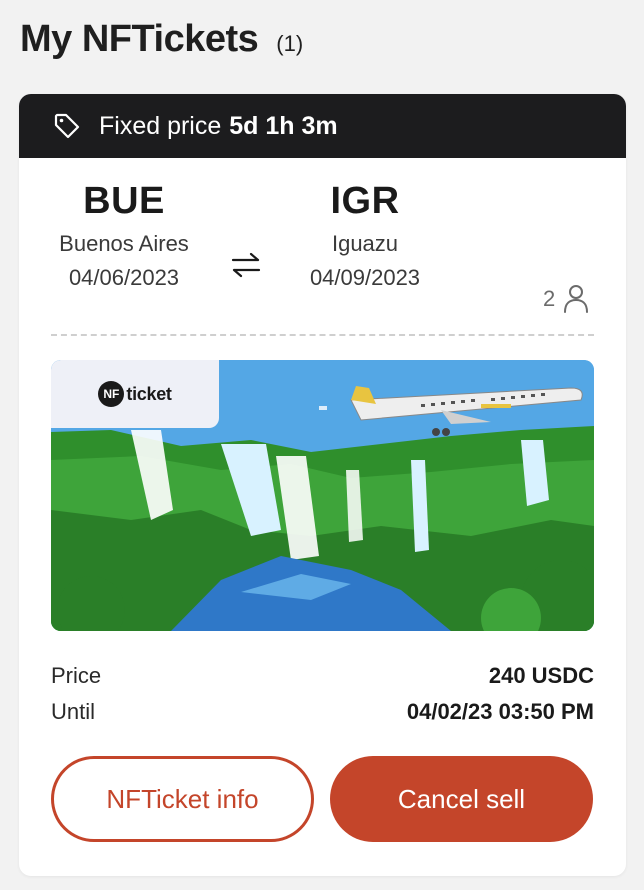 The image size is (644, 890). Describe the element at coordinates (124, 201) in the screenshot. I see `origin-code: BUE` at that location.